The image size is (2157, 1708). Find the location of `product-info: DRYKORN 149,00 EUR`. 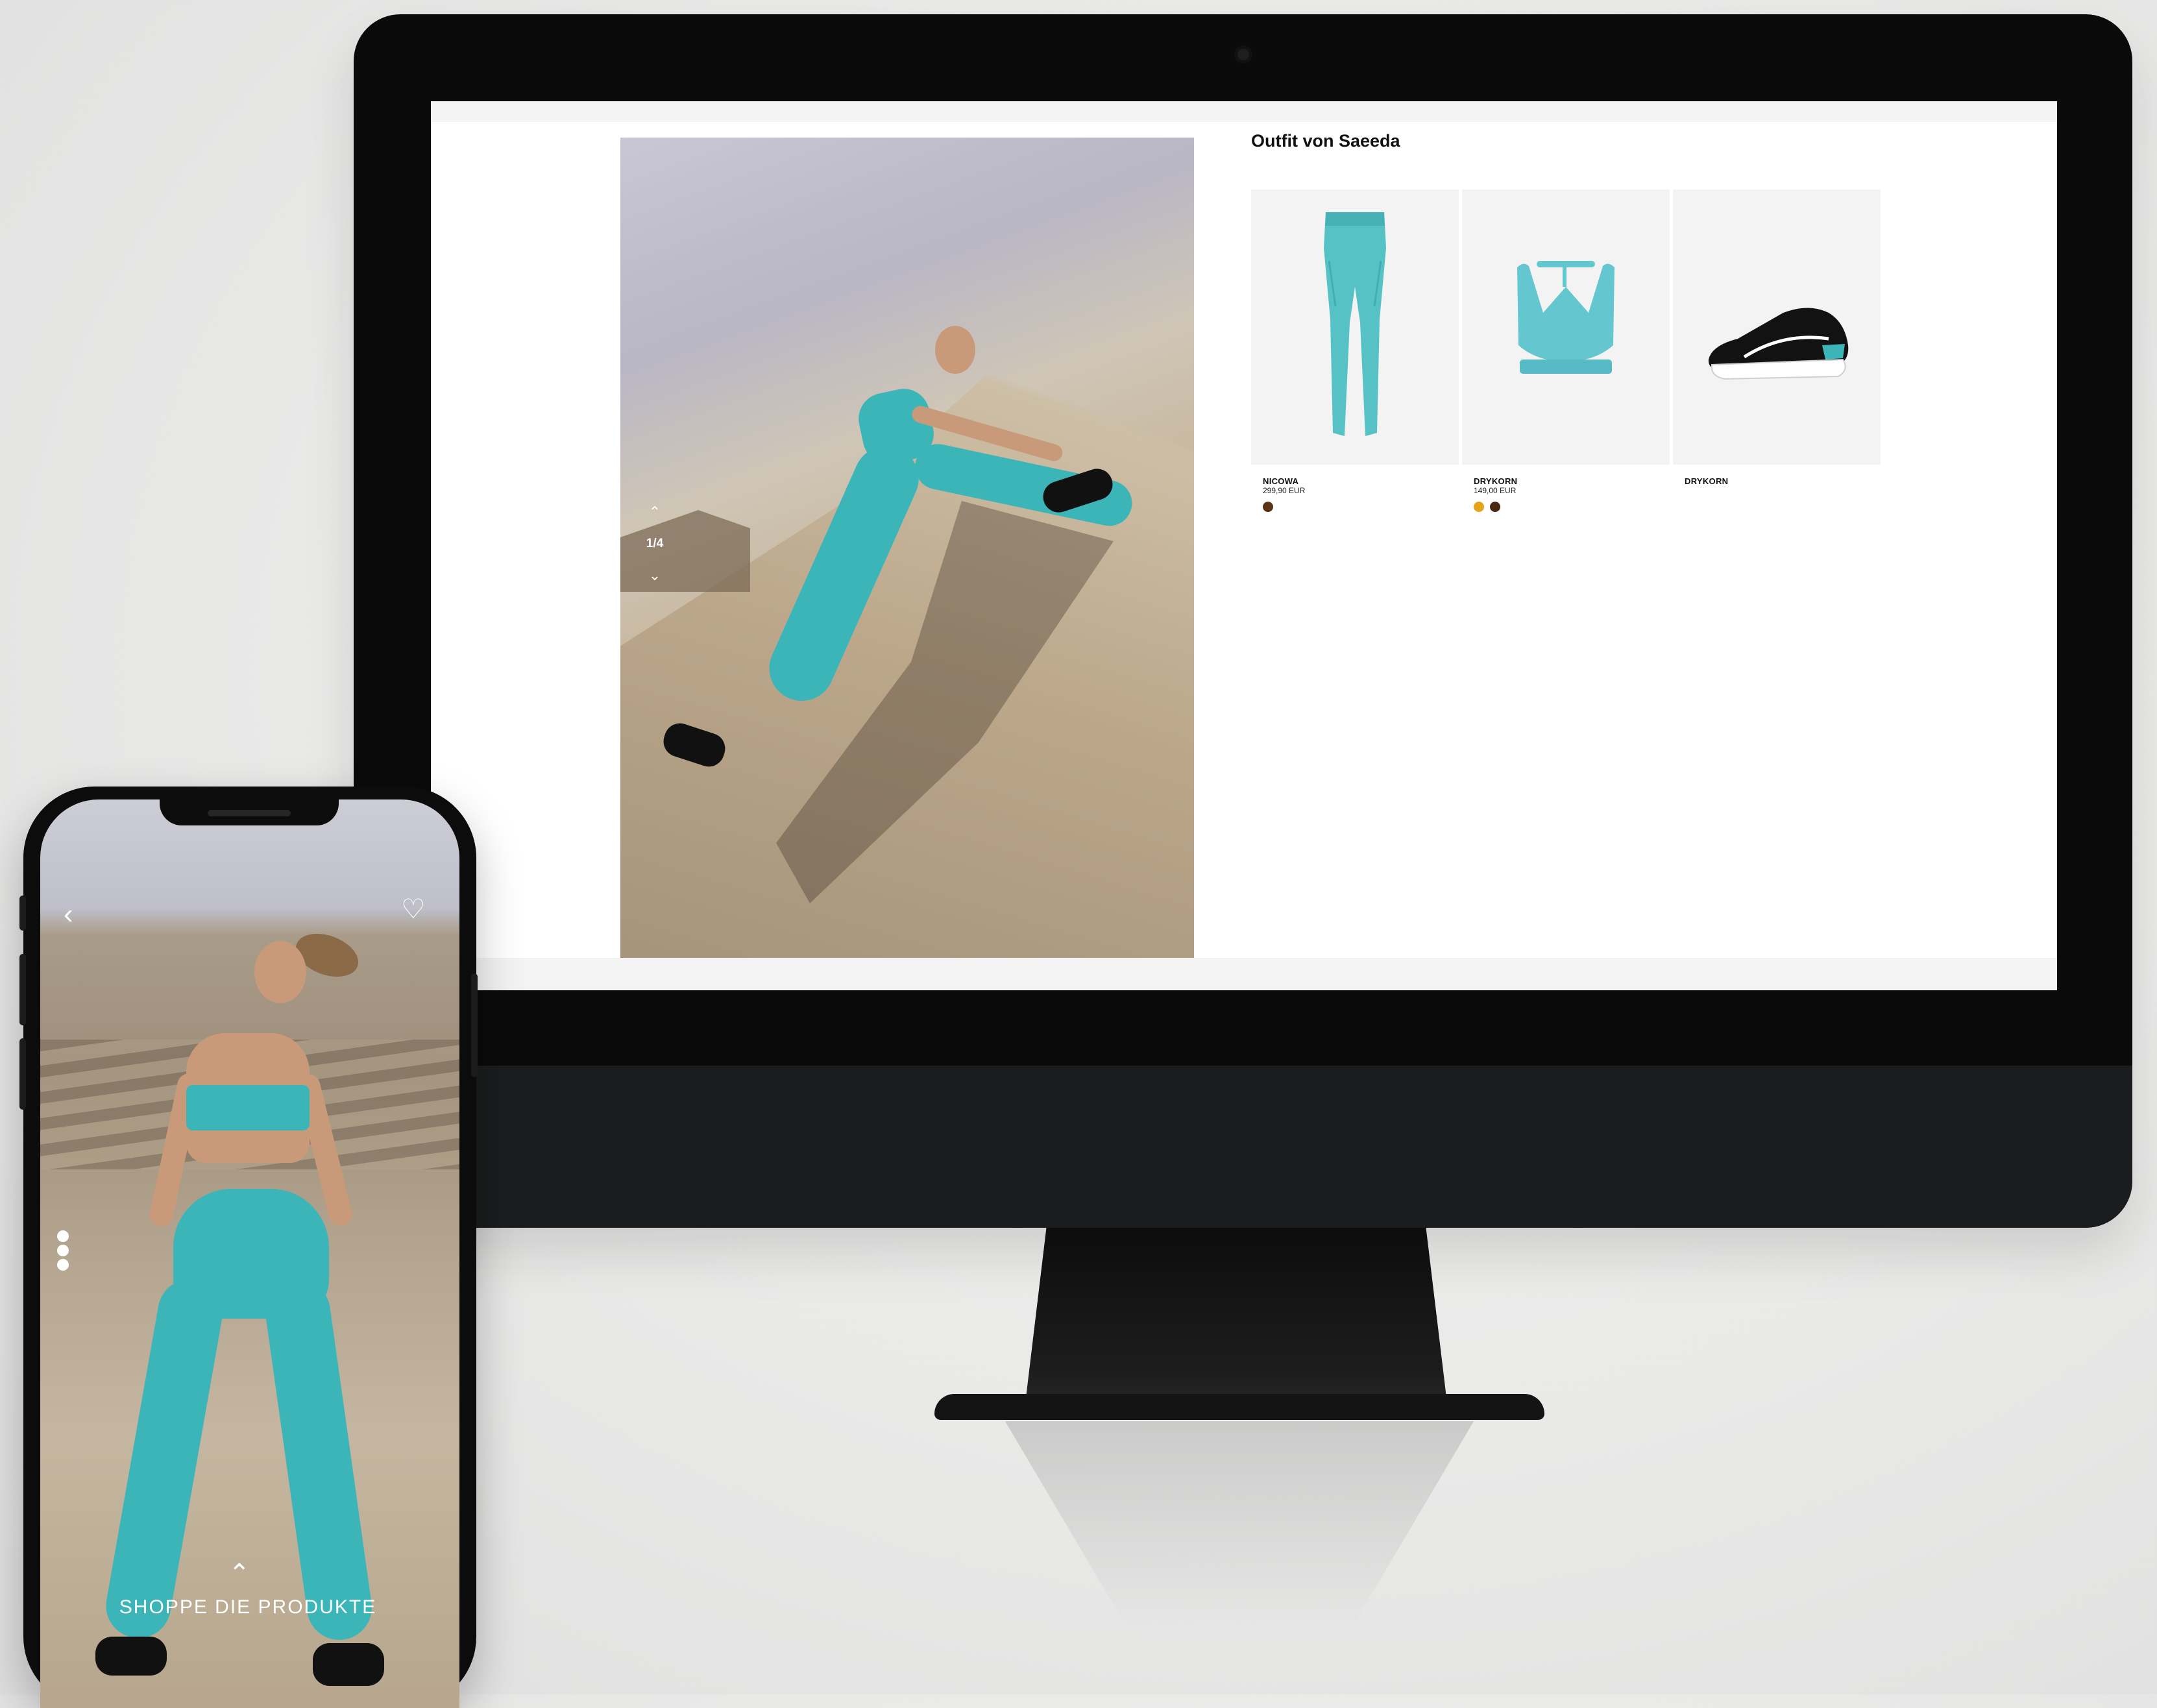

product-info: DRYKORN 149,00 EUR is located at coordinates (1496, 495).